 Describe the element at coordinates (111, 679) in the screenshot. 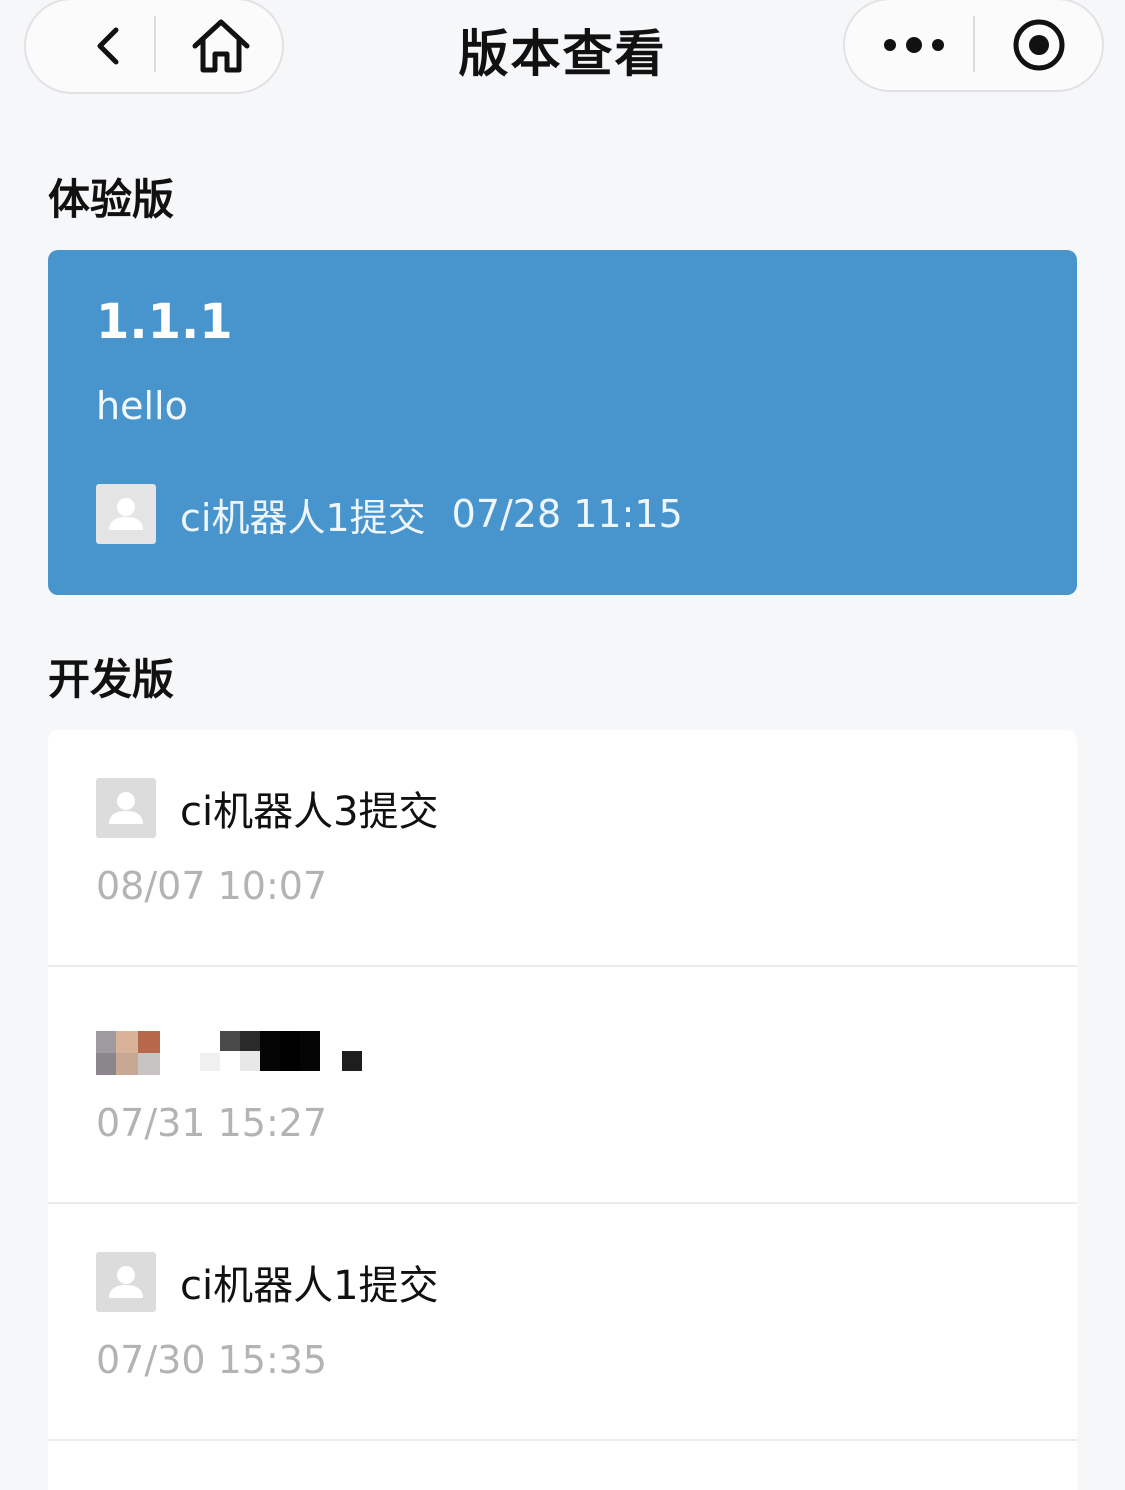

I see `dev-section-title: 开发版` at that location.